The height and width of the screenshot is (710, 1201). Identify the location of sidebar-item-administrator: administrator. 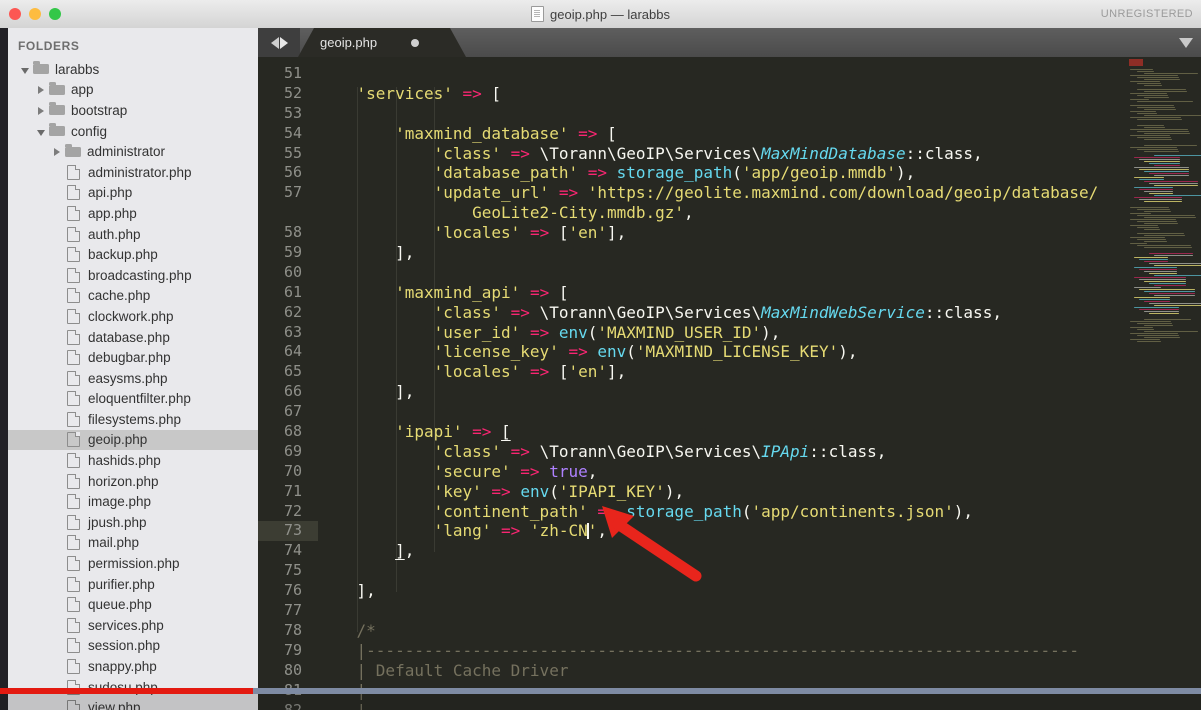
(133, 151).